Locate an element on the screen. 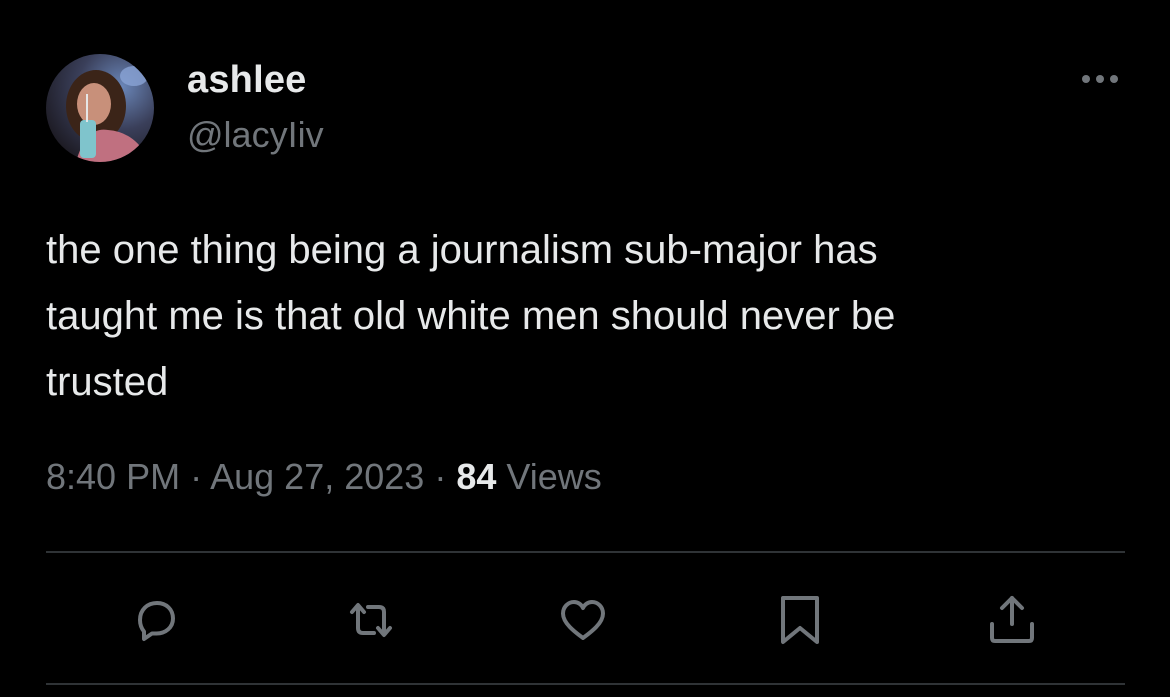 The width and height of the screenshot is (1170, 697). tweet-time: 8:40 PM is located at coordinates (113, 476).